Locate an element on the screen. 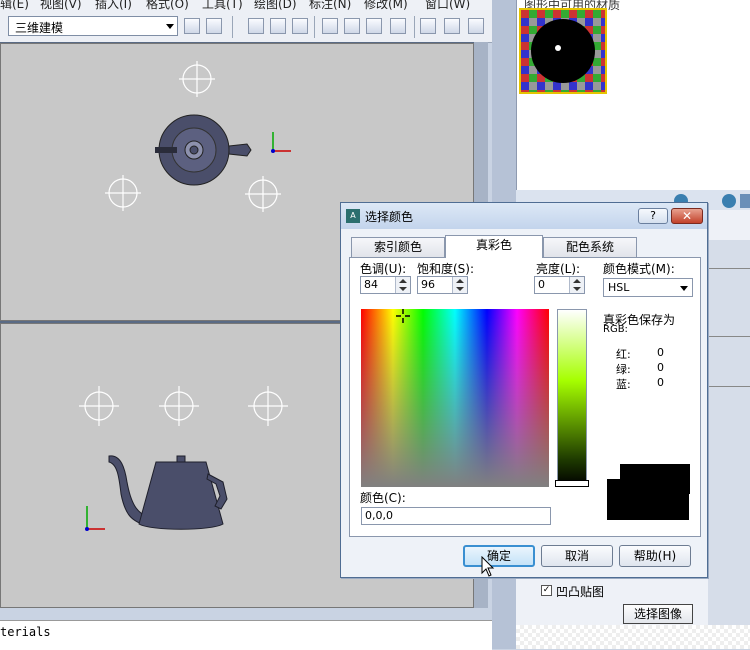 This screenshot has width=750, height=650. publish-3d-icon is located at coordinates (398, 26).